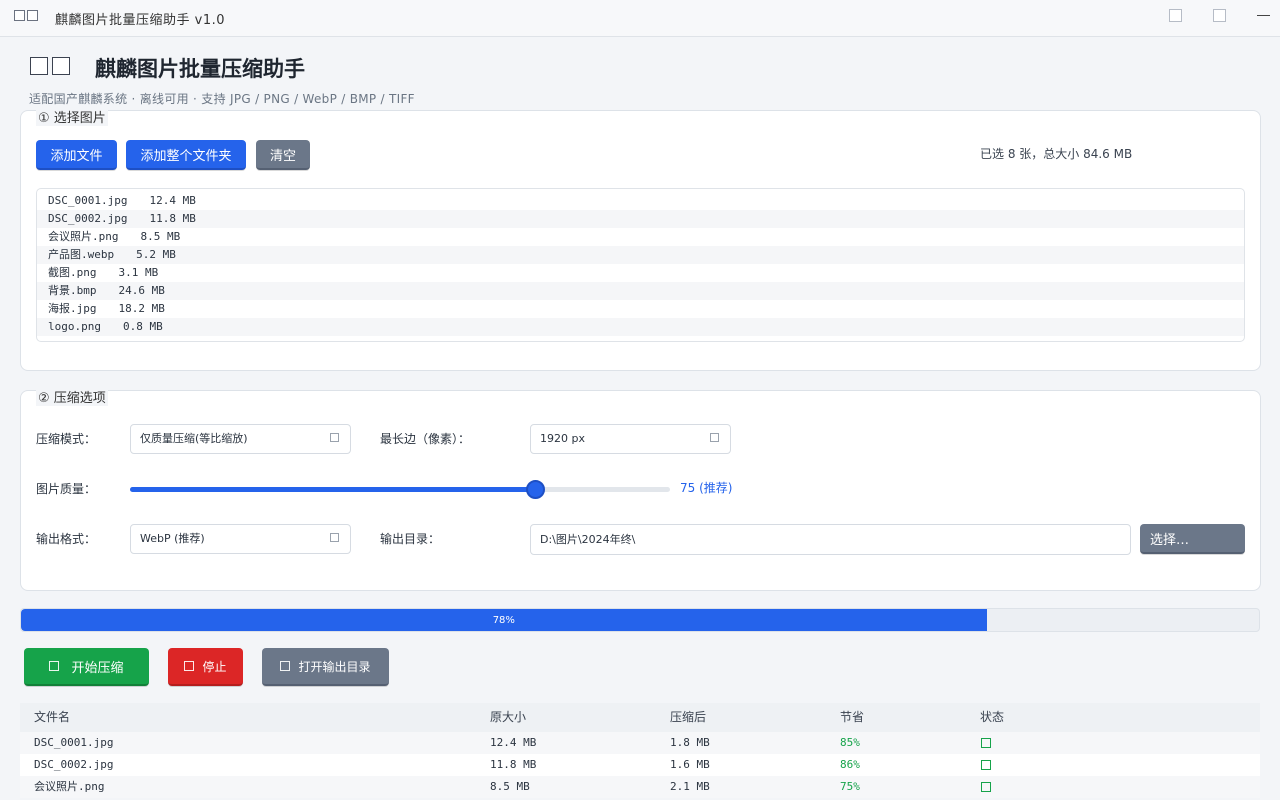 This screenshot has width=1280, height=800. Describe the element at coordinates (640, 201) in the screenshot. I see `list-item: DSC_0001.jpg 12.4 MB` at that location.